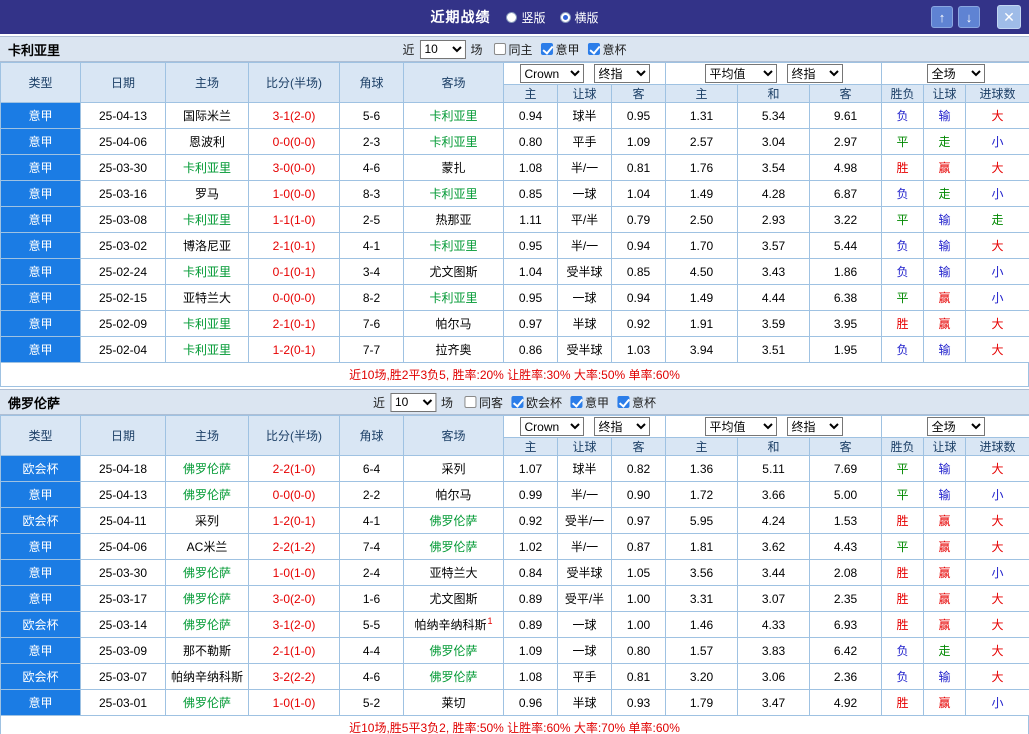  Describe the element at coordinates (207, 435) in the screenshot. I see `col-home: 主场` at that location.